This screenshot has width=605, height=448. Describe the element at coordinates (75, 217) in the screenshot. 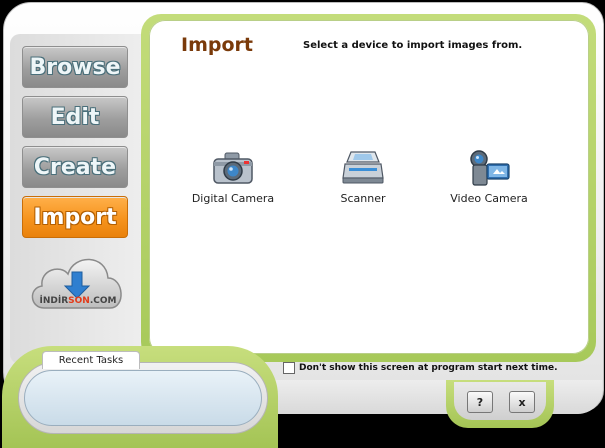

I see `import-button: Import` at that location.